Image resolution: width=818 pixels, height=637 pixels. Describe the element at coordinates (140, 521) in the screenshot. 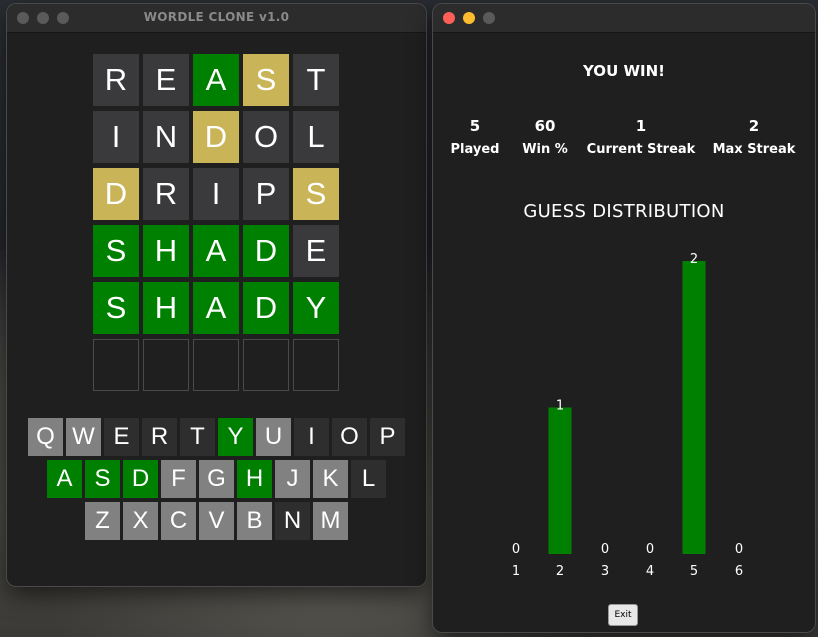

I see `key-x: X` at that location.